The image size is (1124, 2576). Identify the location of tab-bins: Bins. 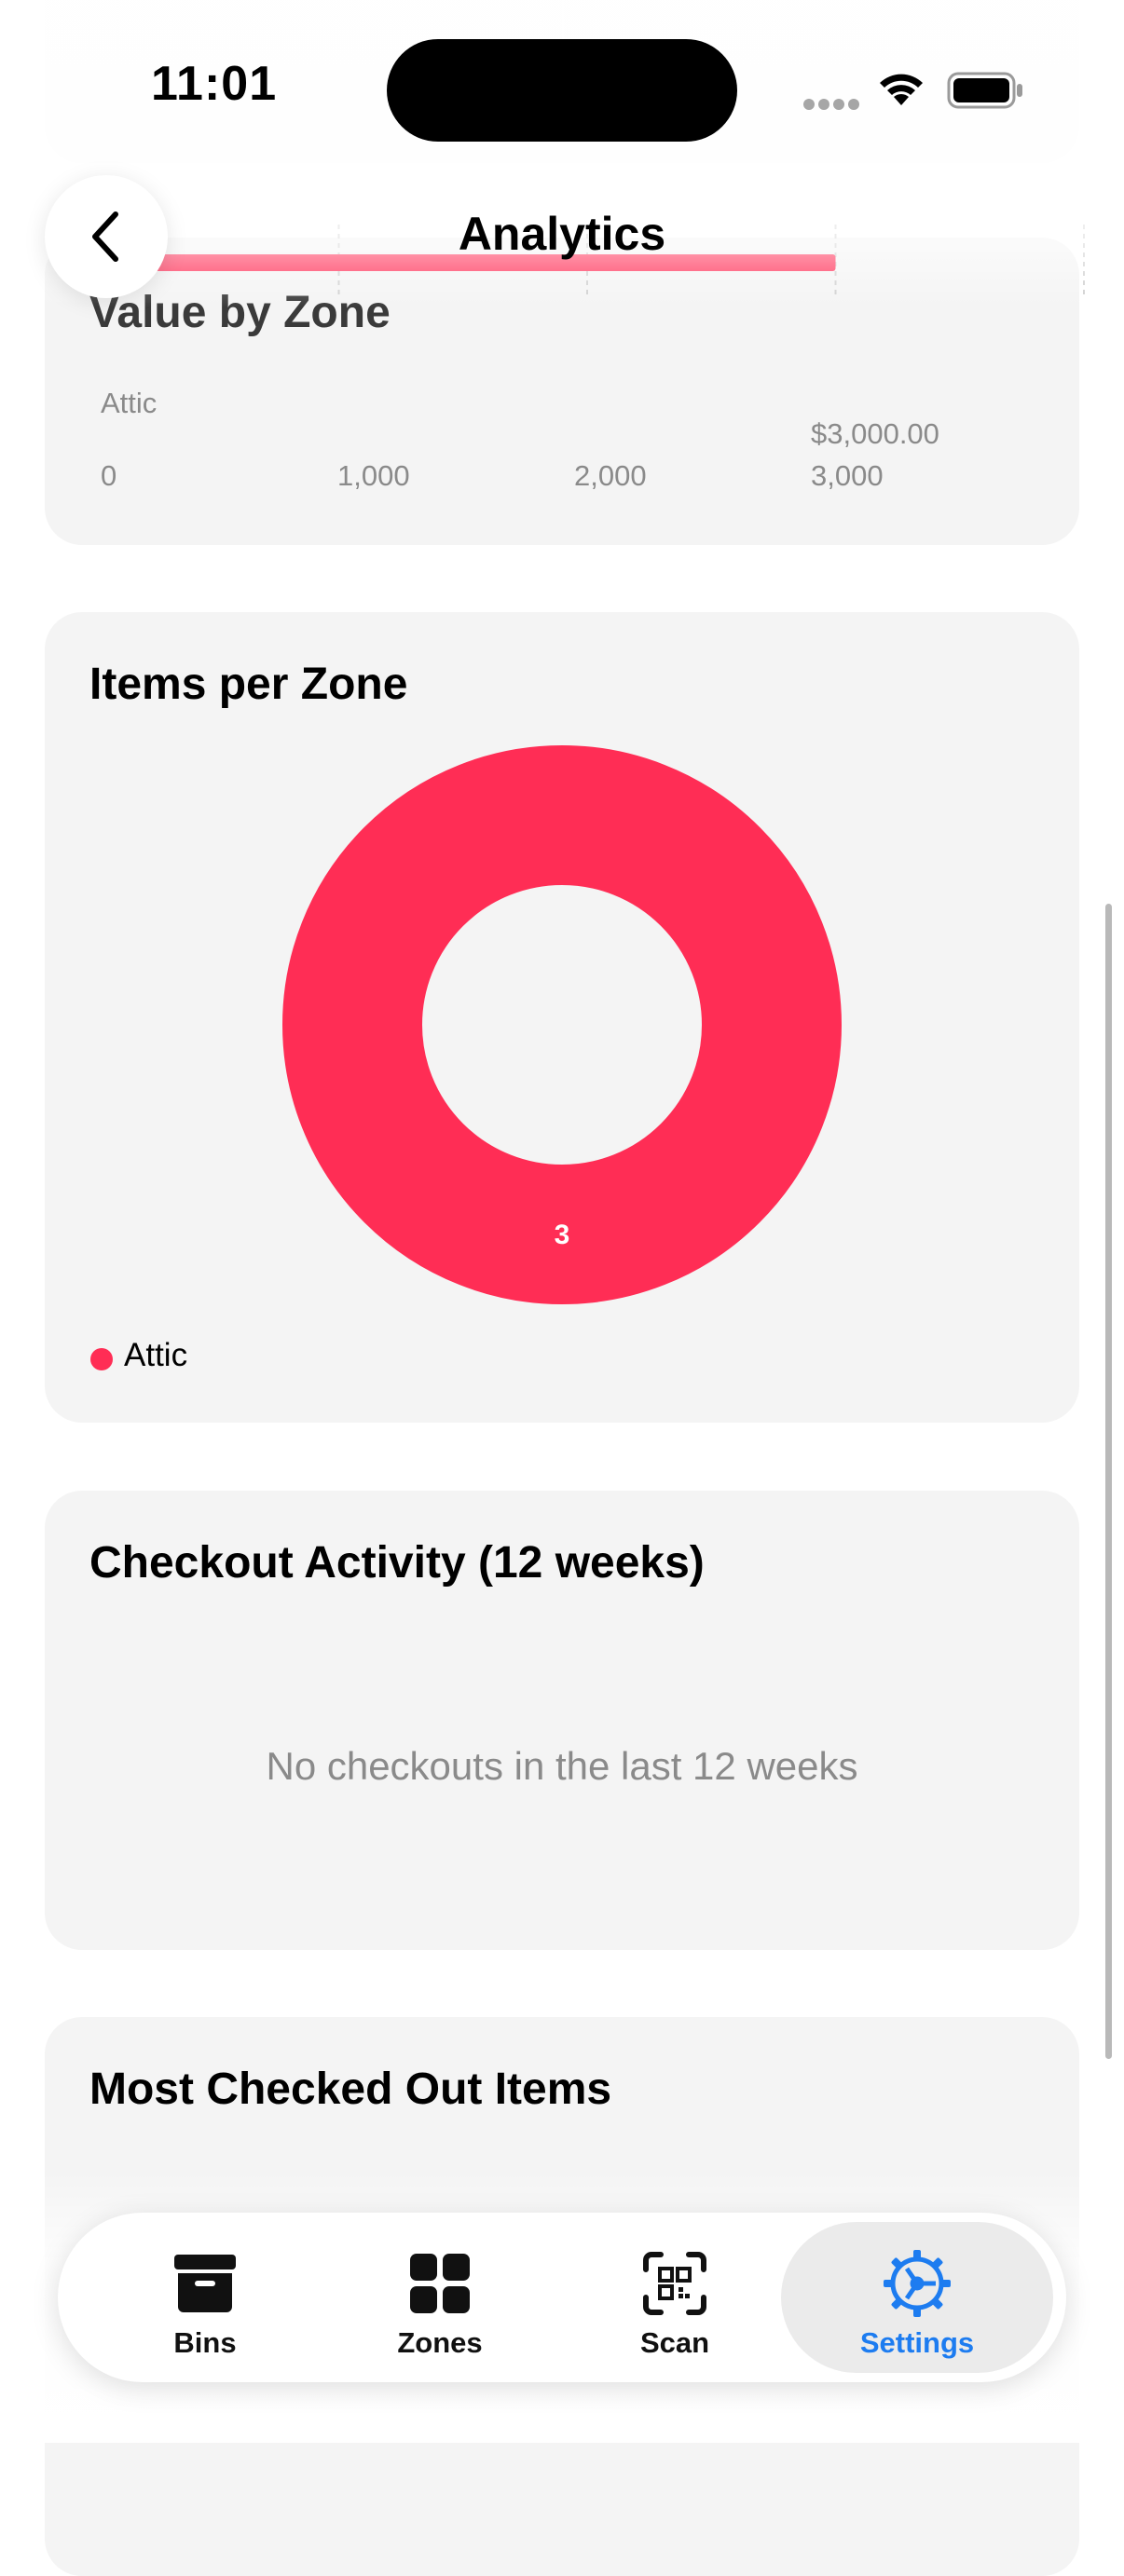
(206, 2297).